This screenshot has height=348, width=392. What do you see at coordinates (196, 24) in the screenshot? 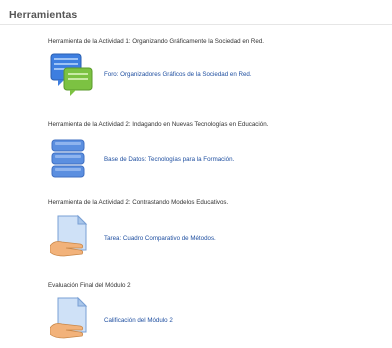
I see `title-divider` at bounding box center [196, 24].